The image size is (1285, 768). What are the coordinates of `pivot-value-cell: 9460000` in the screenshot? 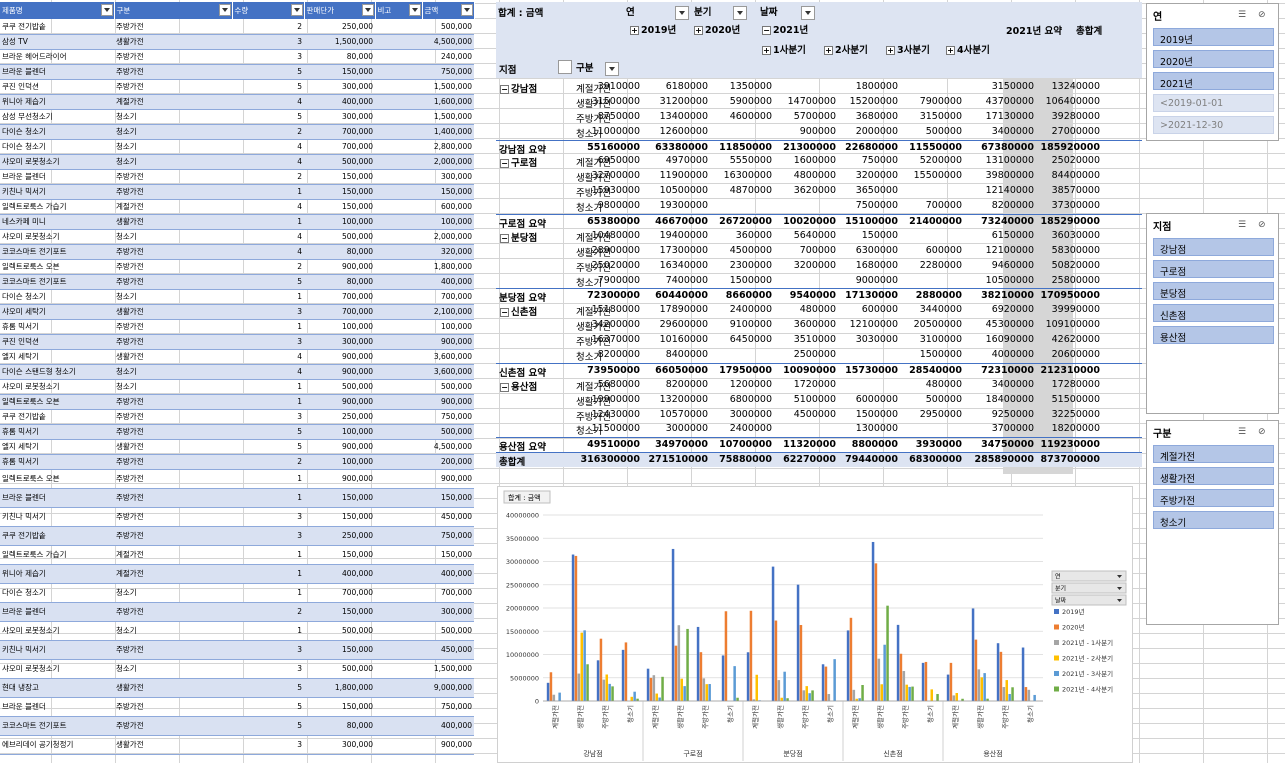 It's located at (1004, 265).